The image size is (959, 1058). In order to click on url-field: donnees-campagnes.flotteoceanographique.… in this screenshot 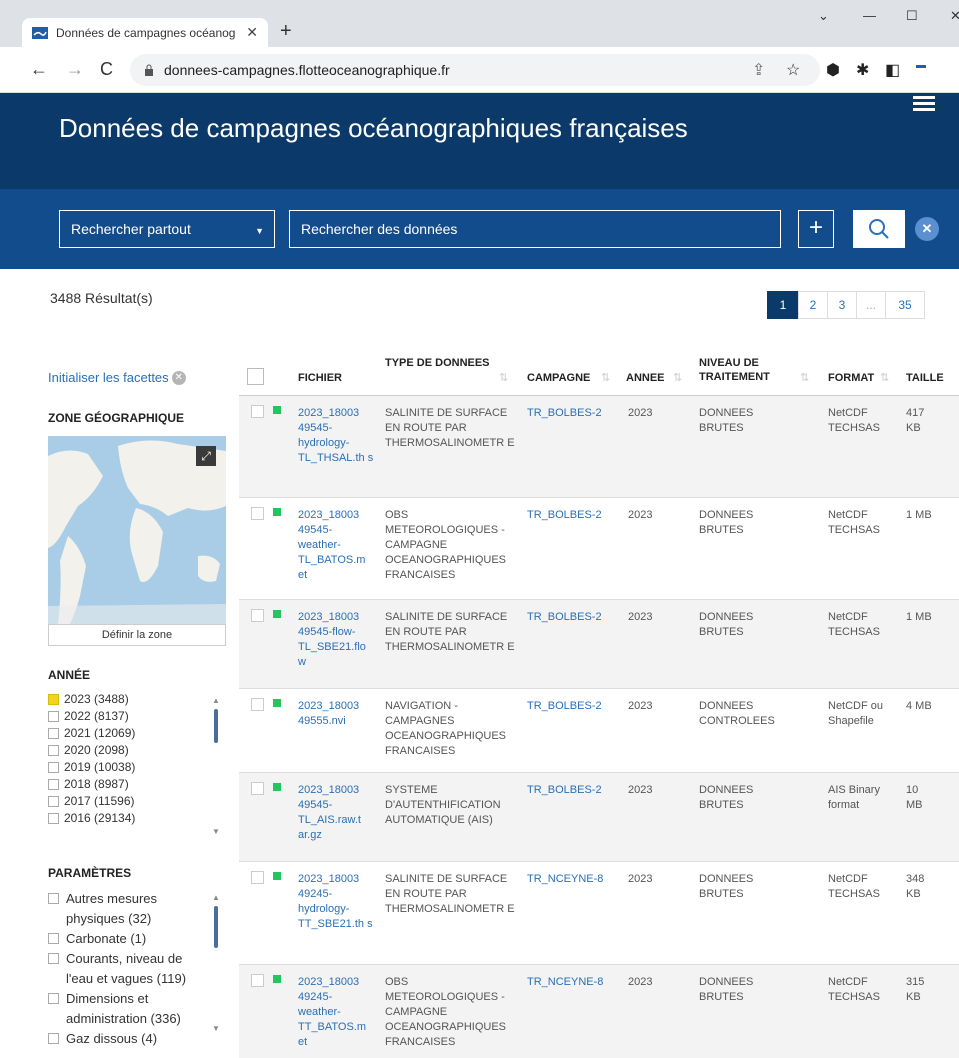, I will do `click(475, 70)`.